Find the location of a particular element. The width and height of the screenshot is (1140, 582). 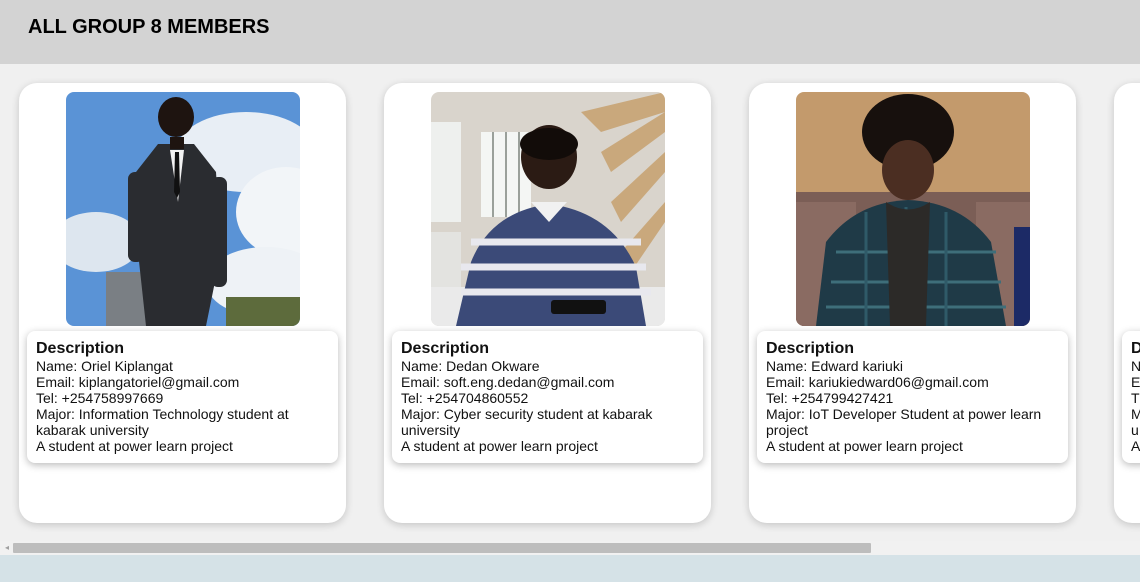

member-tel: Tel: +254799427421 is located at coordinates (830, 398).